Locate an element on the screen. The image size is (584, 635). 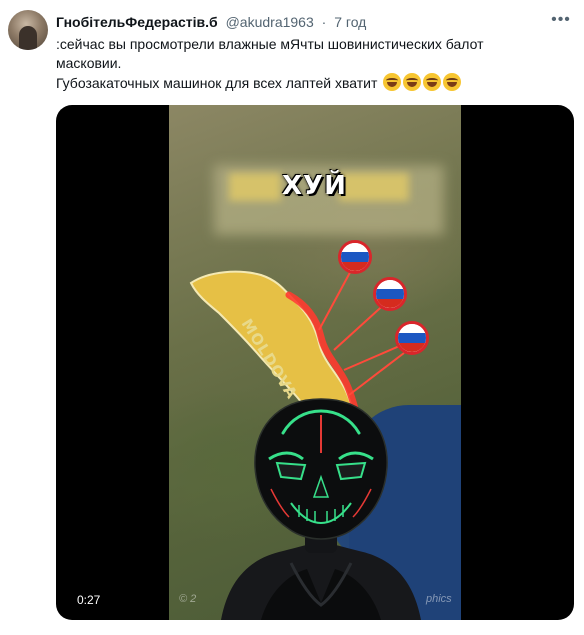
author-handle: @akudra1963 is located at coordinates (270, 22).